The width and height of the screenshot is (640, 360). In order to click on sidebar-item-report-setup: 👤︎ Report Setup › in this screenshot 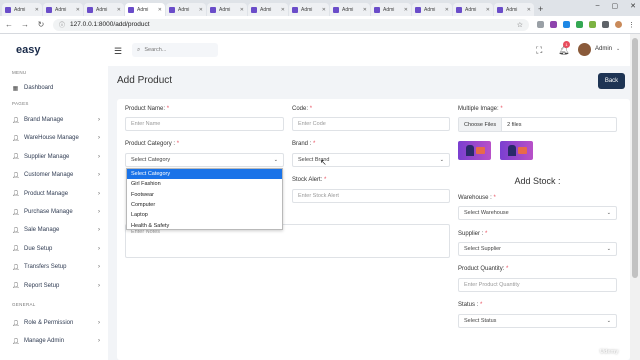, I will do `click(56, 286)`.